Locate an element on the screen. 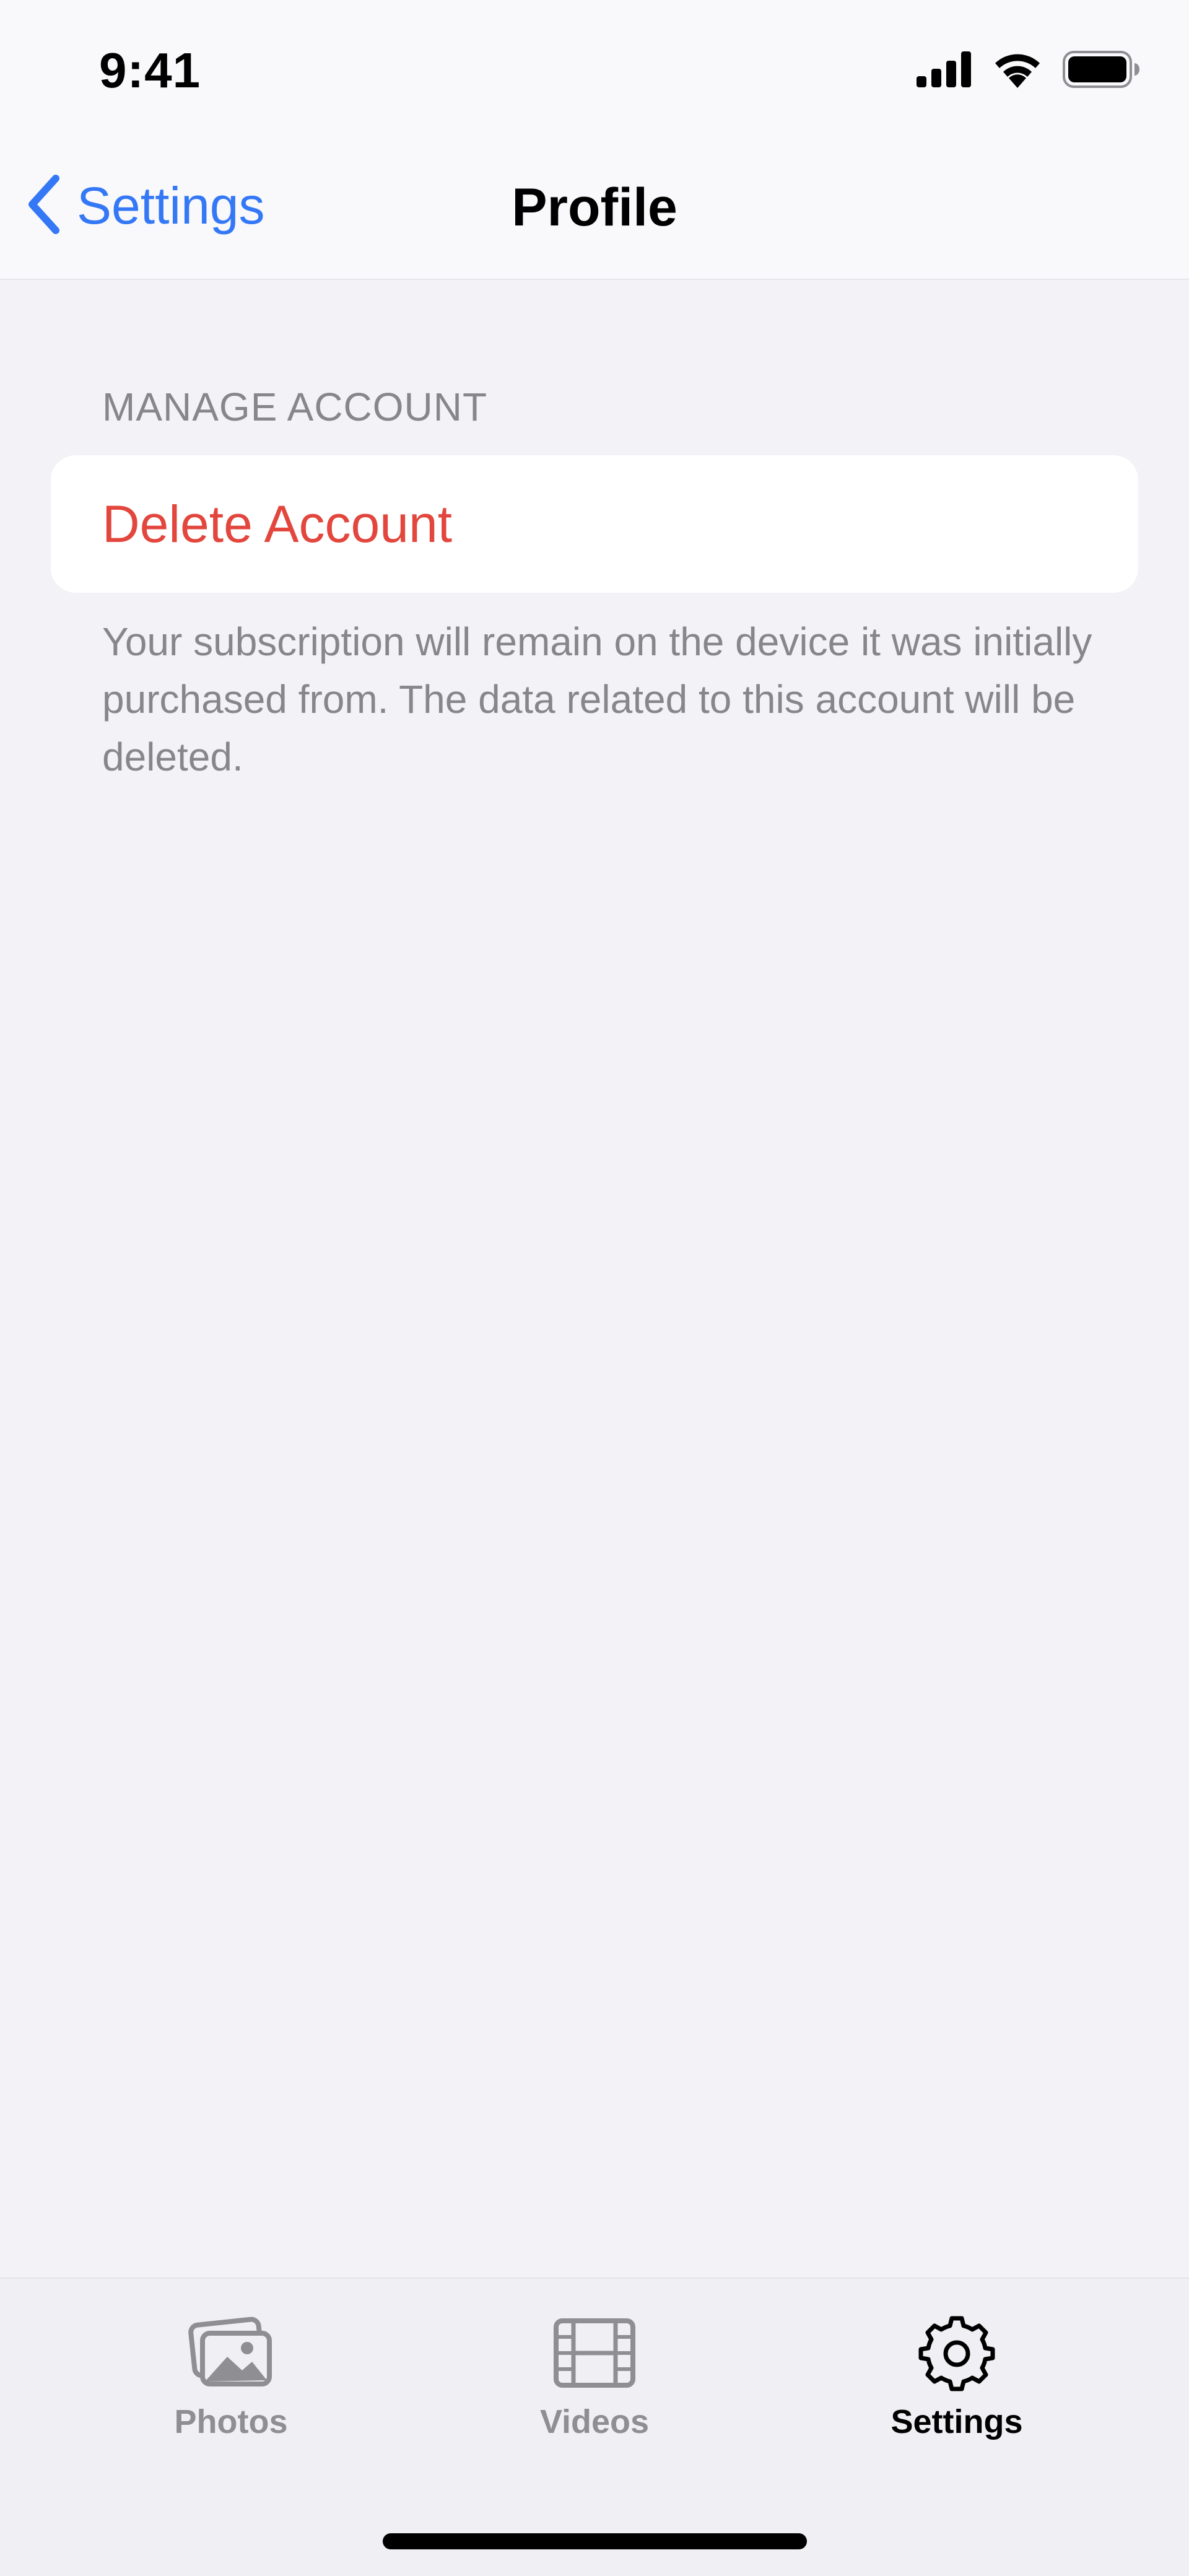  nav-bar: Settings Profile is located at coordinates (594, 208).